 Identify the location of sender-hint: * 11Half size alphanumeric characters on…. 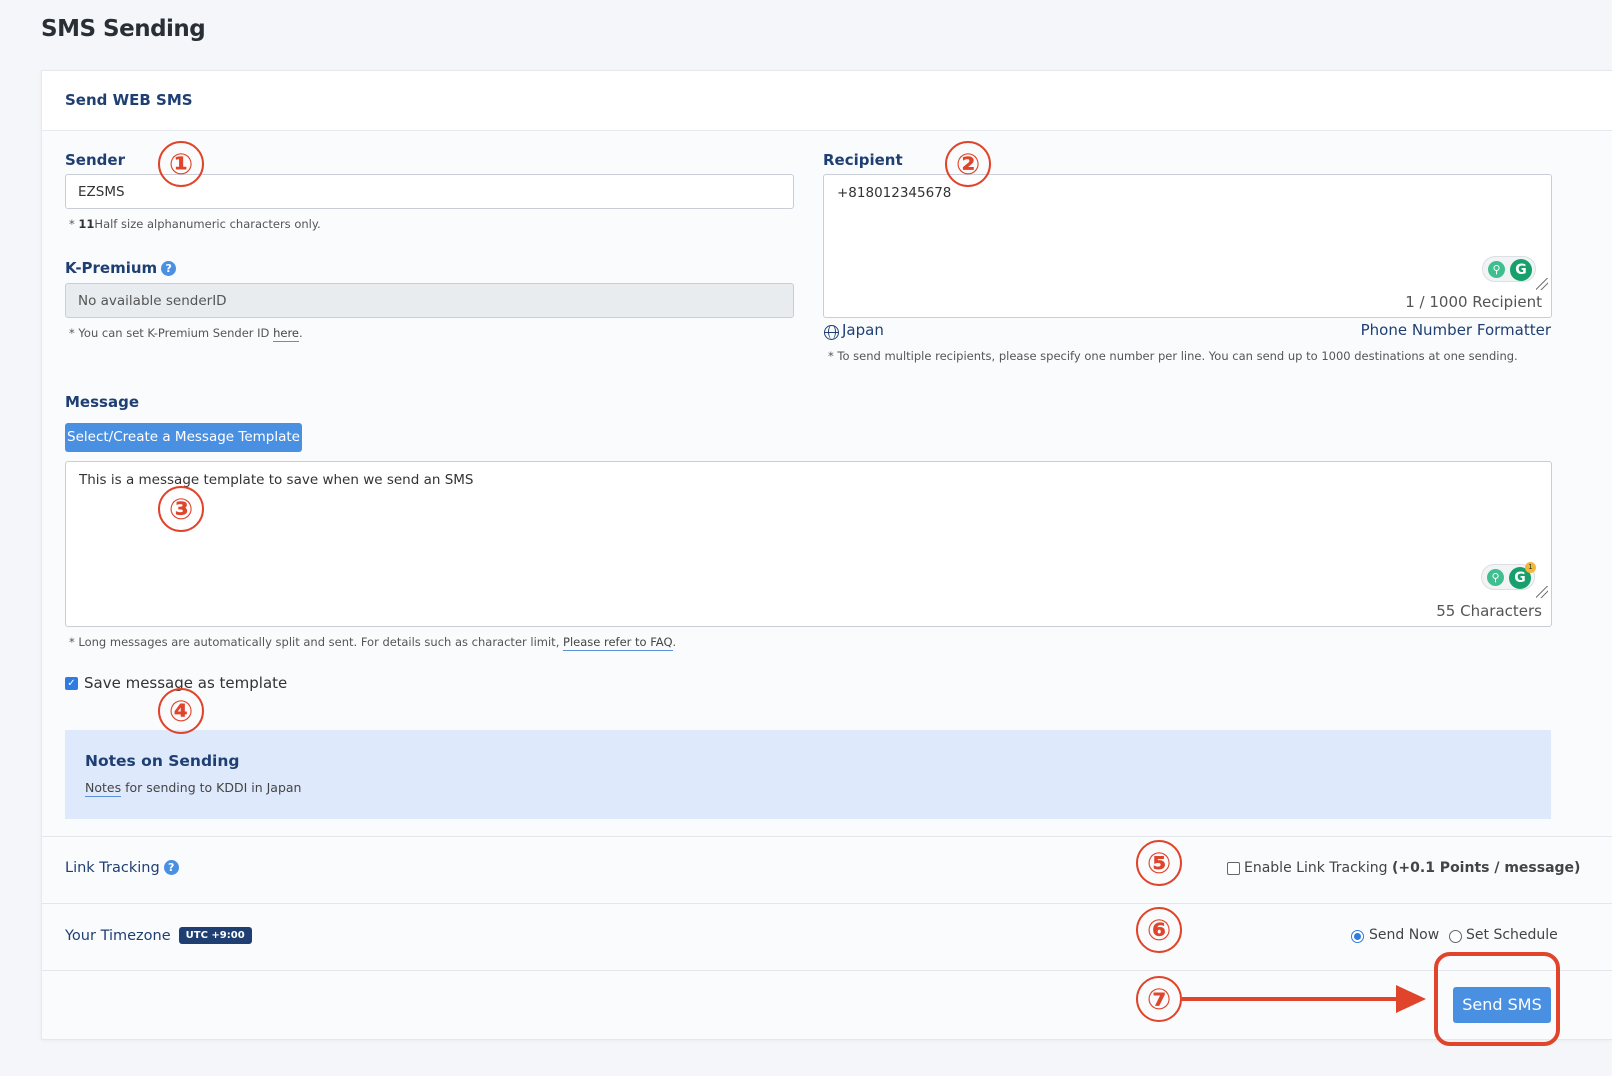
(195, 224).